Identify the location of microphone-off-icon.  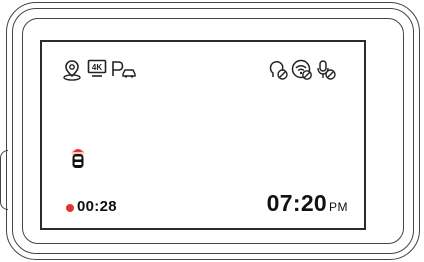
(326, 70).